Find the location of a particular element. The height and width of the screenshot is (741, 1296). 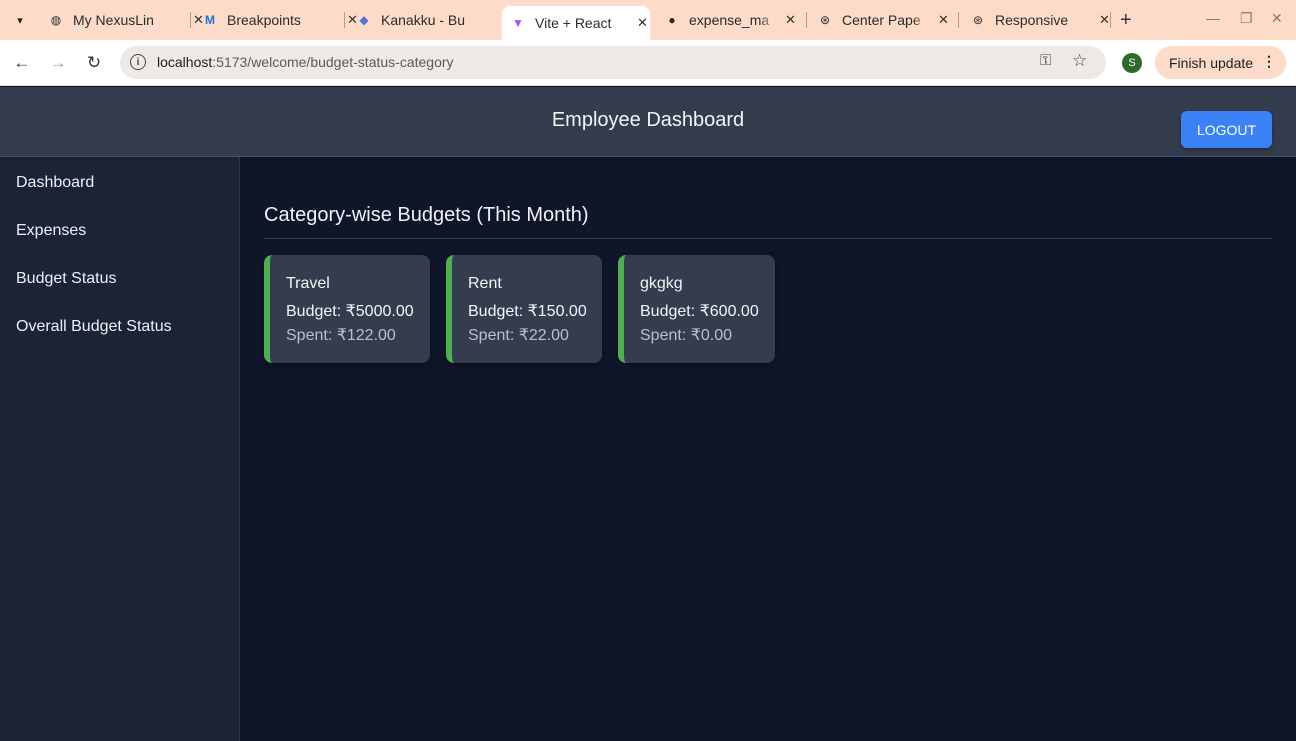

tab-search-icon: ▾ is located at coordinates (20, 20).